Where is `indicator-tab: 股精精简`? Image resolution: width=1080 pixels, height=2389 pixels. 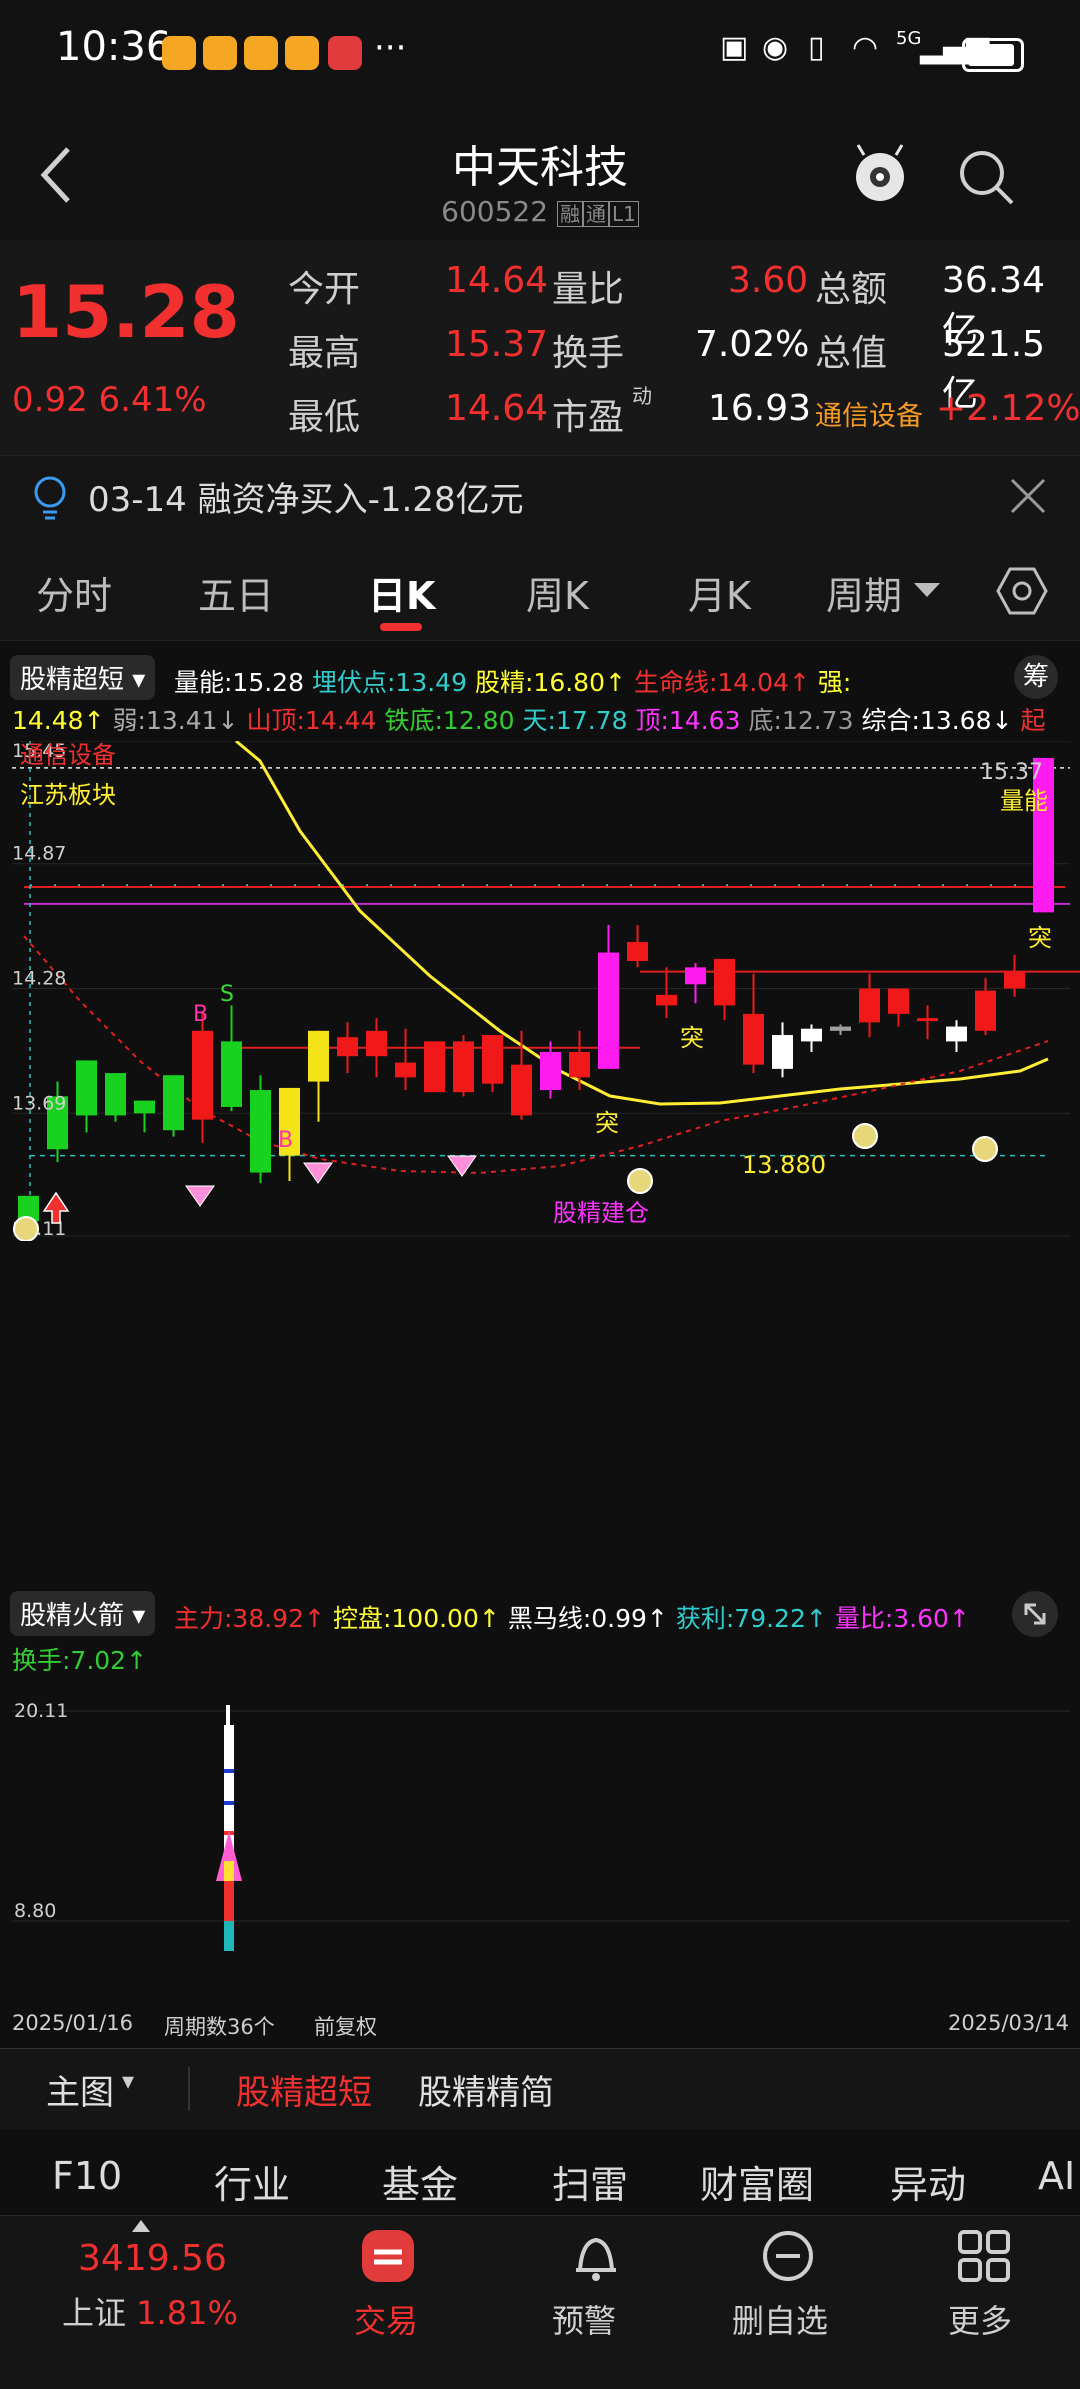
indicator-tab: 股精精简 is located at coordinates (486, 2089).